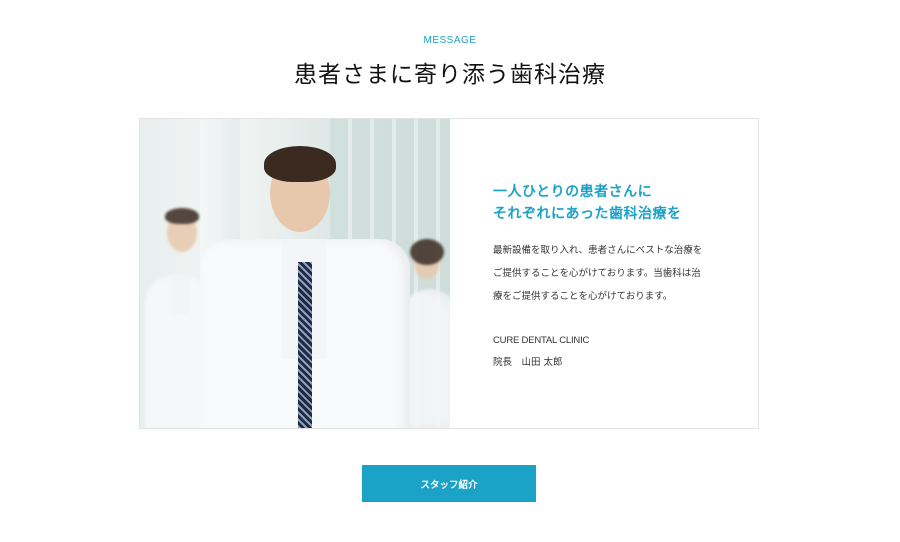 This screenshot has height=542, width=900. What do you see at coordinates (573, 192) in the screenshot?
I see `headline-line: 一人ひとりの患者さんに` at bounding box center [573, 192].